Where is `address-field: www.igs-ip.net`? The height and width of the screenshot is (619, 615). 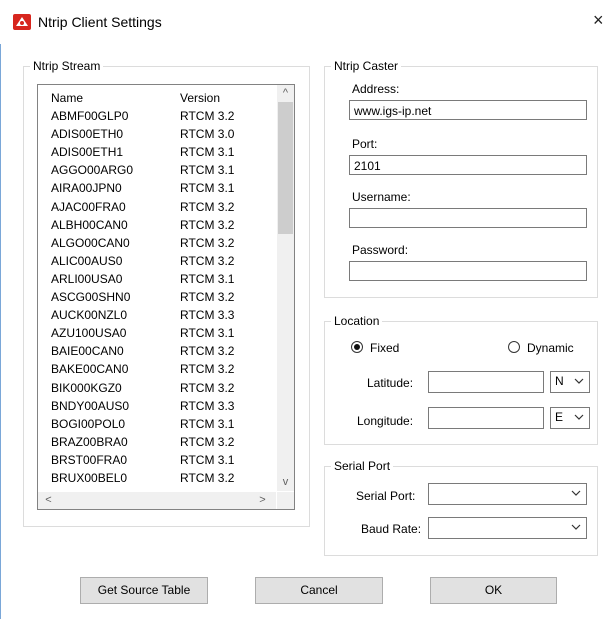 address-field: www.igs-ip.net is located at coordinates (468, 110).